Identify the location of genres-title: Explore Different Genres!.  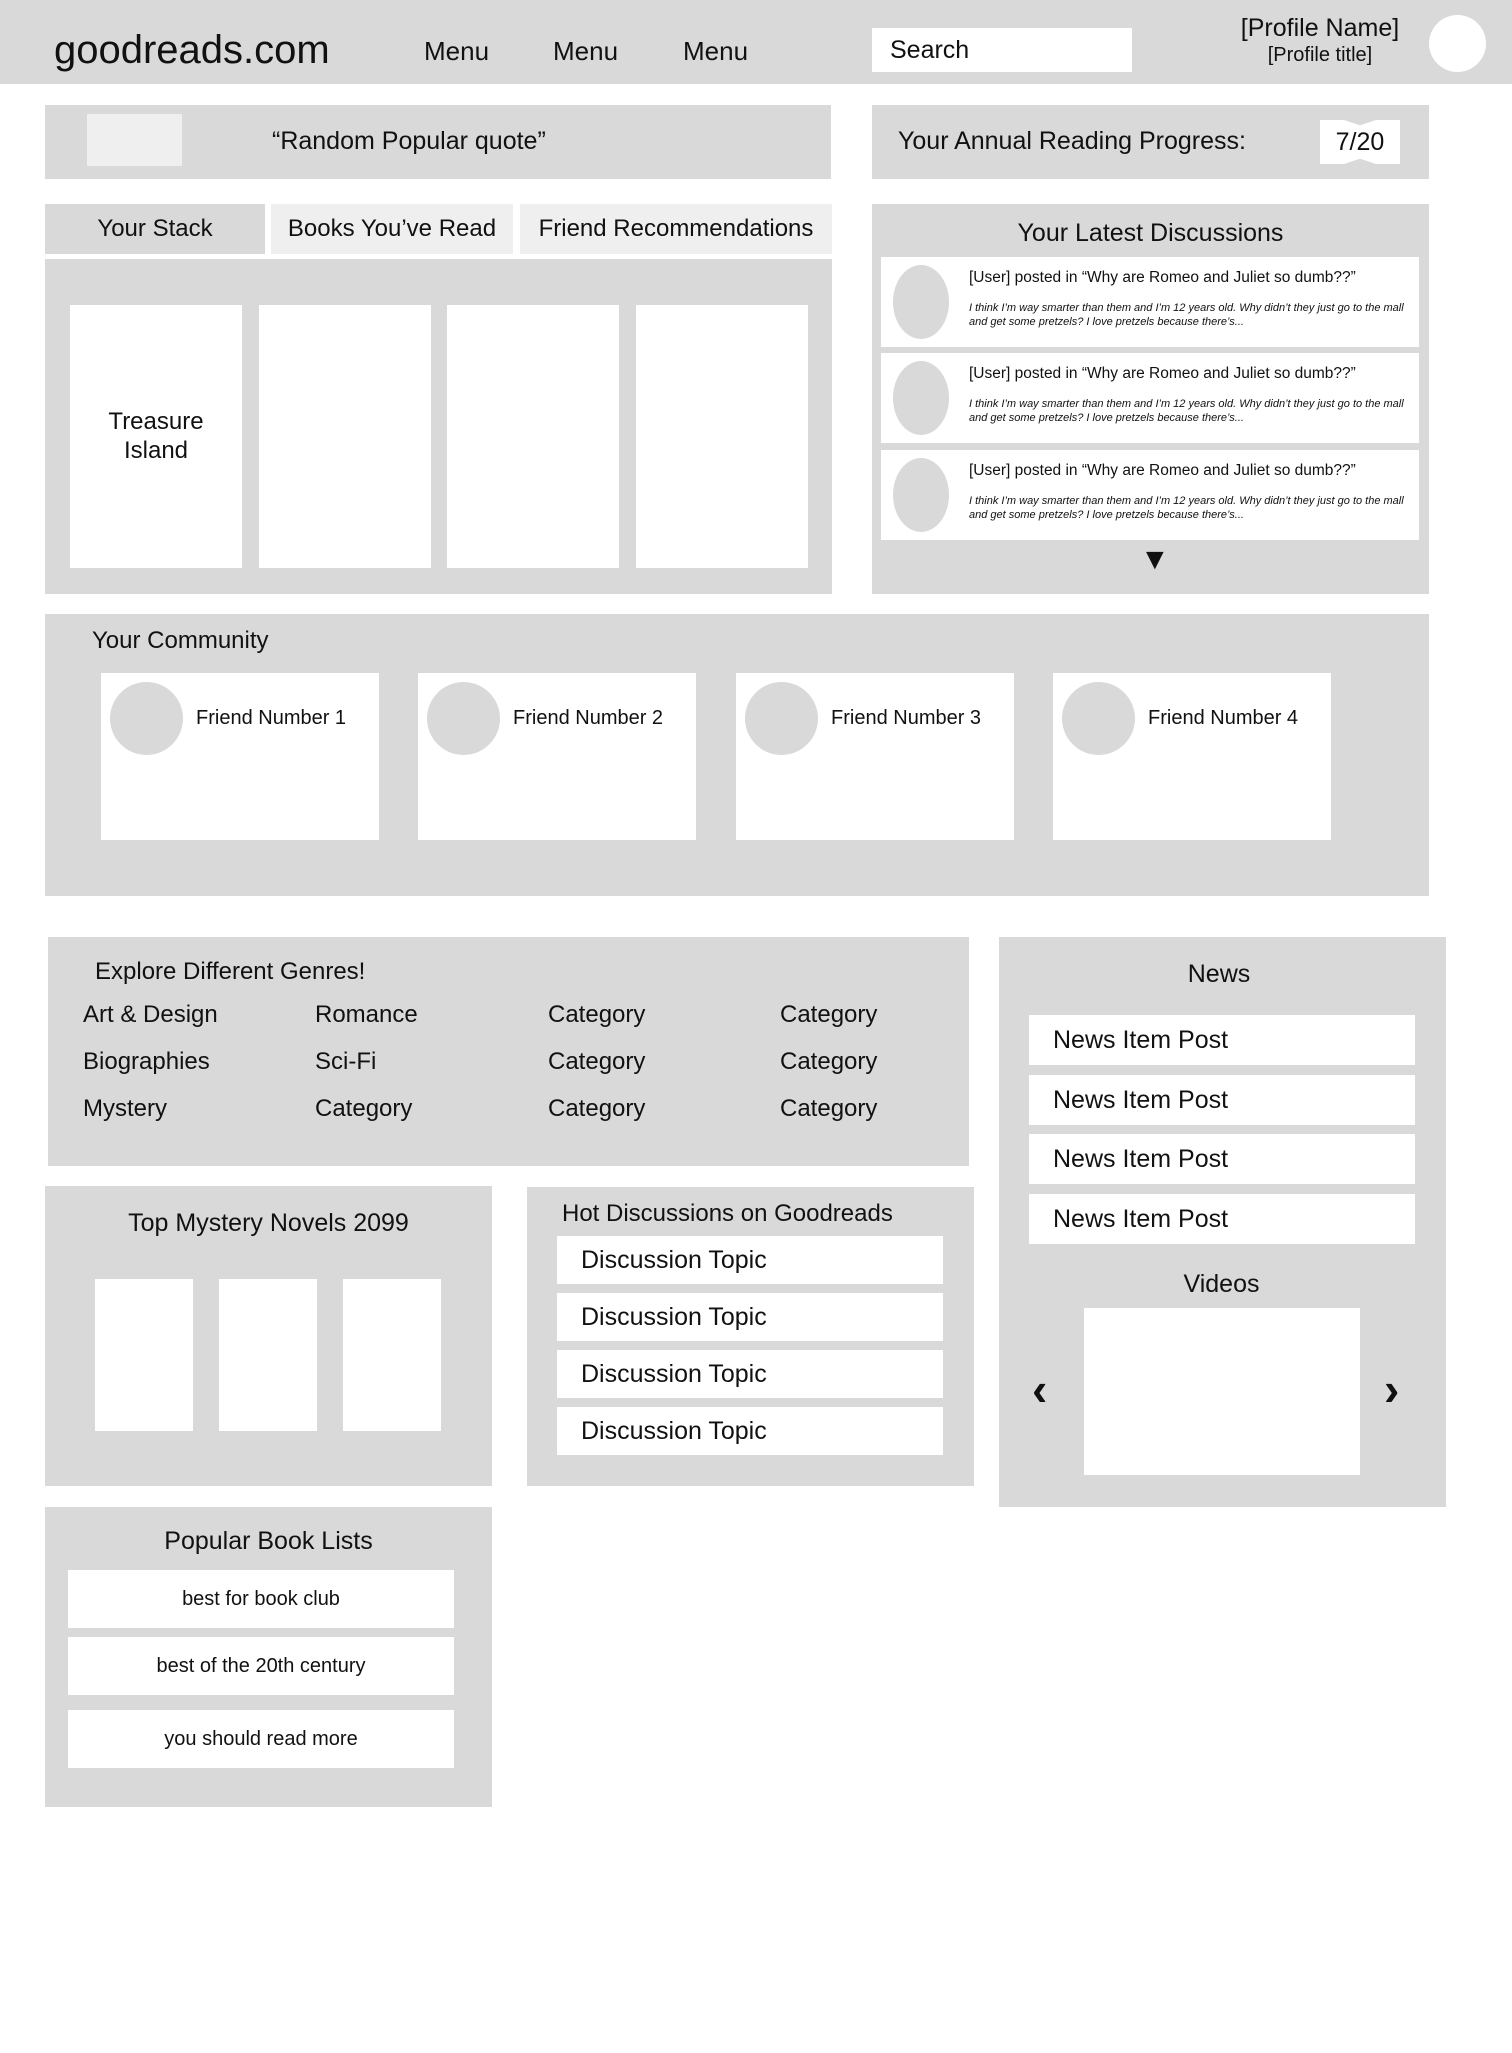
(230, 971).